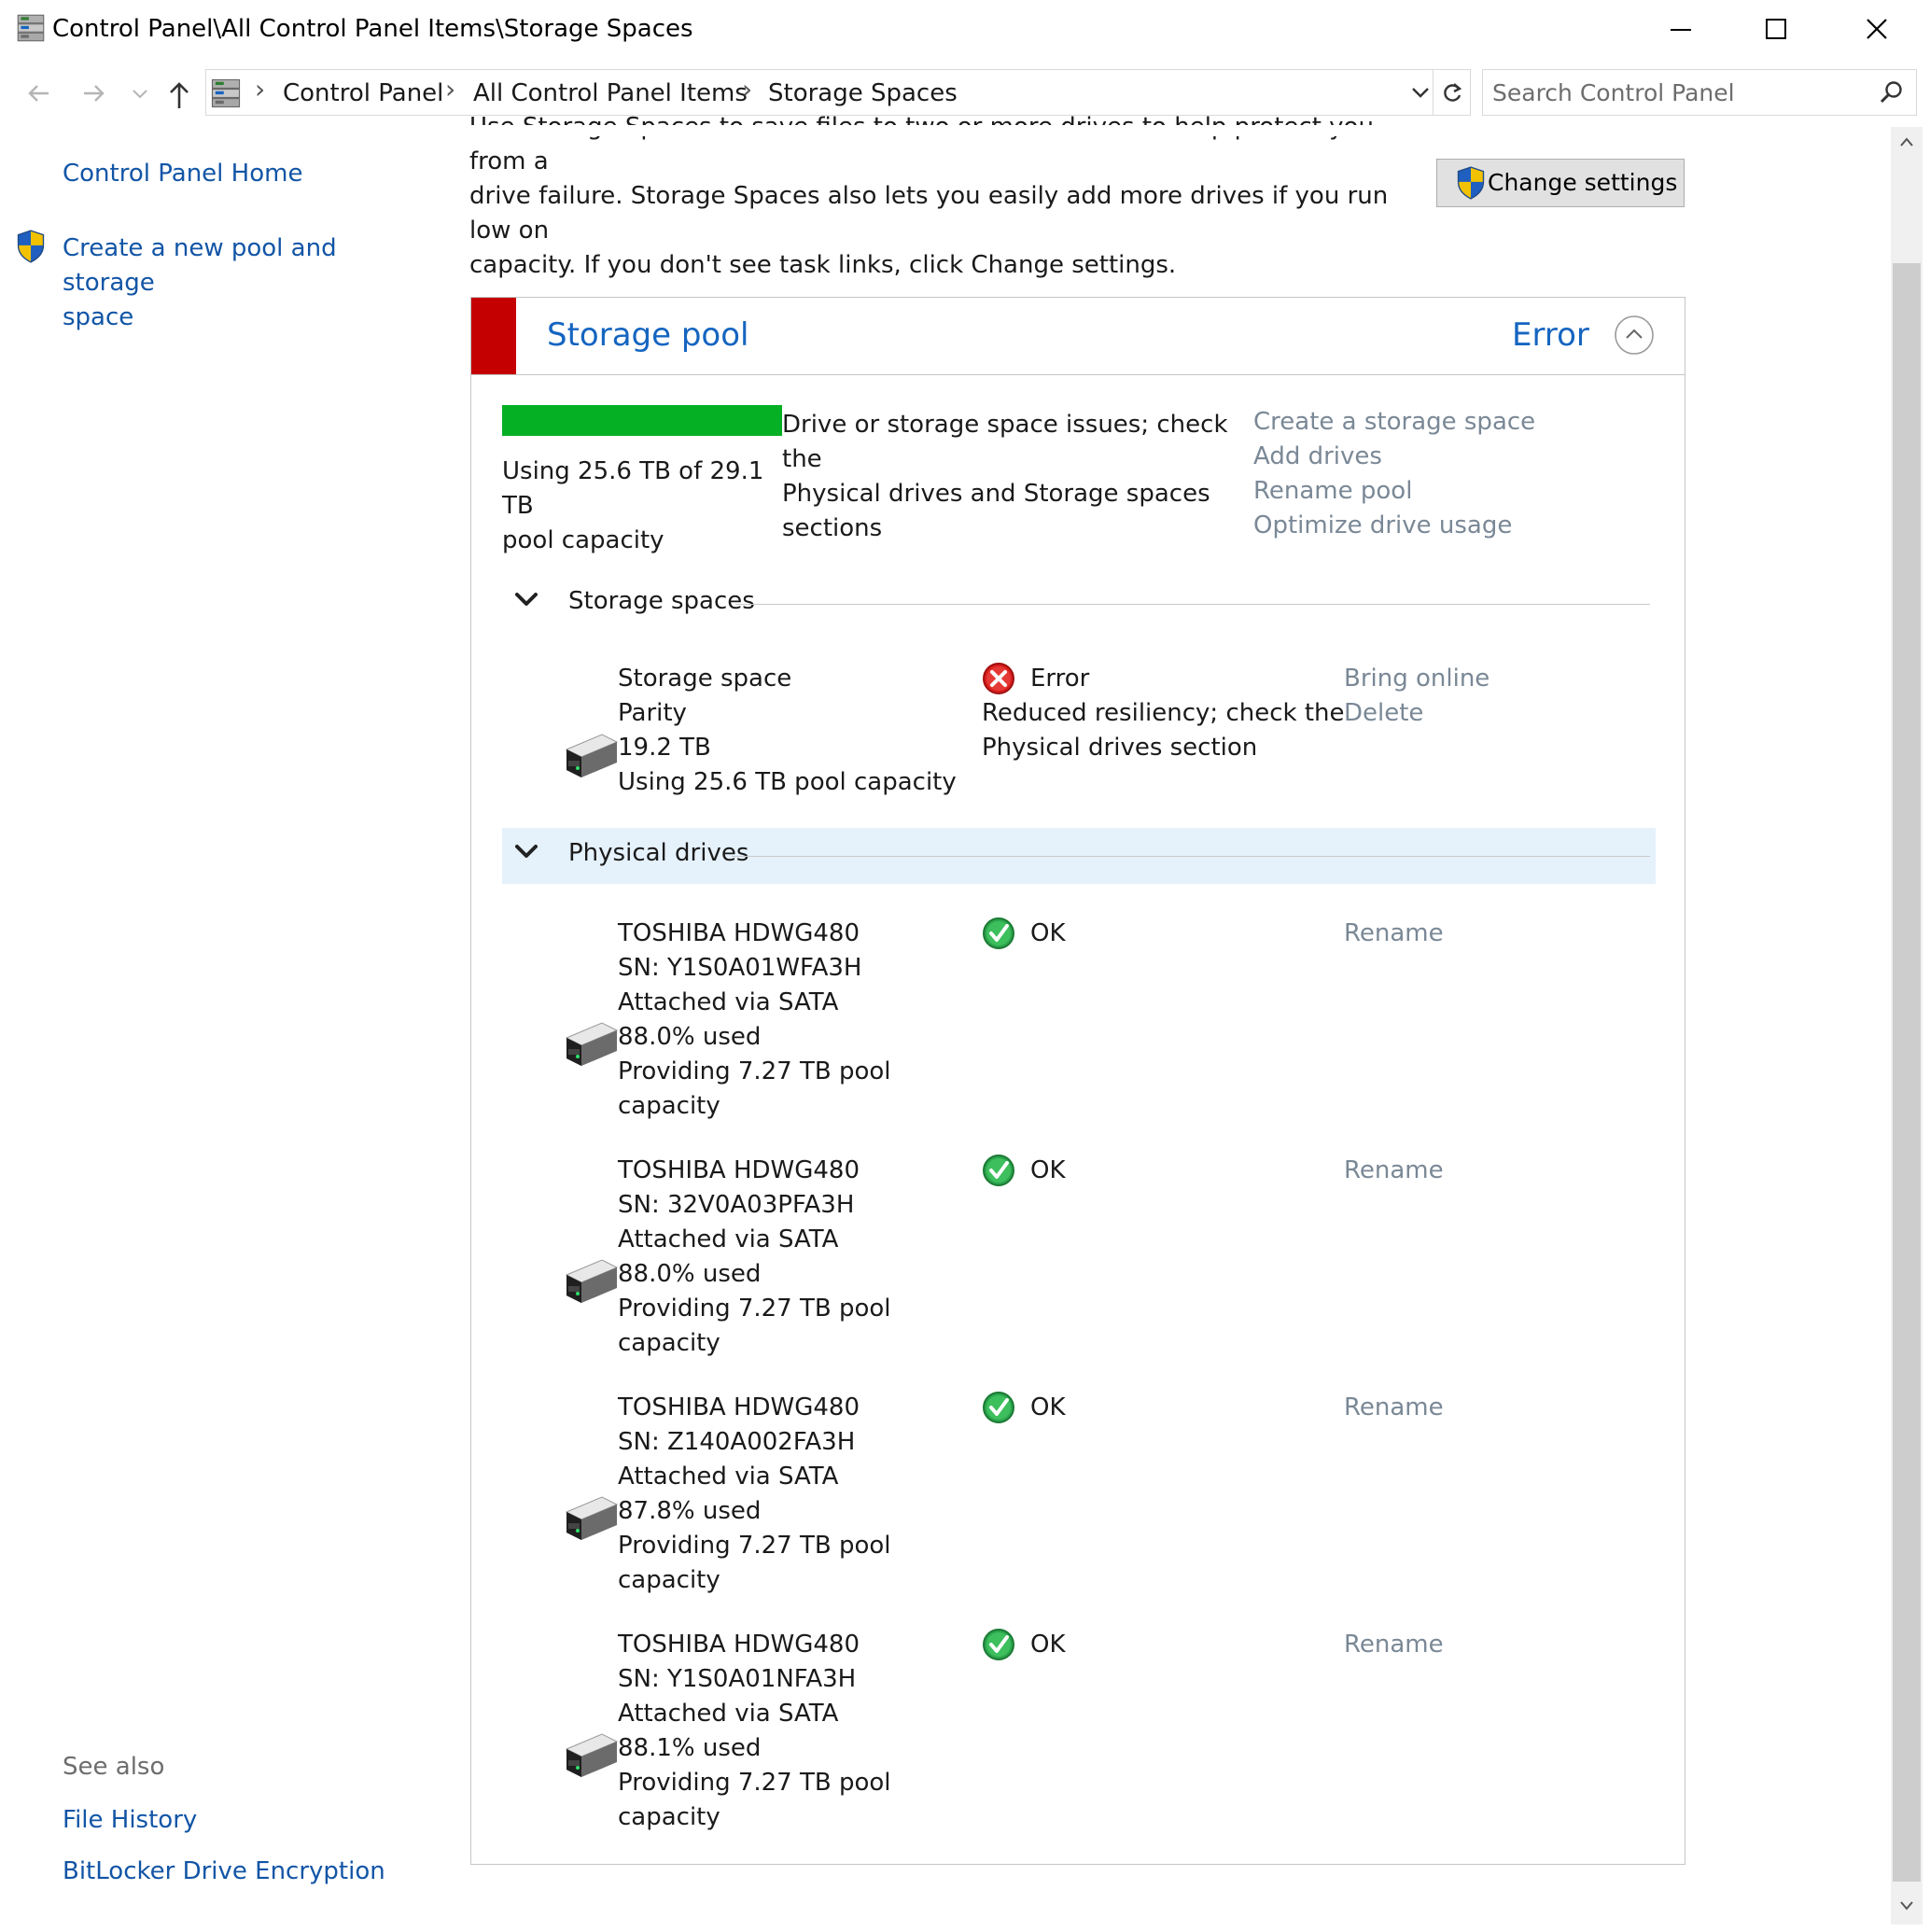 Image resolution: width=1930 pixels, height=1932 pixels. What do you see at coordinates (1416, 679) in the screenshot?
I see `bring-online-link: Bring online` at bounding box center [1416, 679].